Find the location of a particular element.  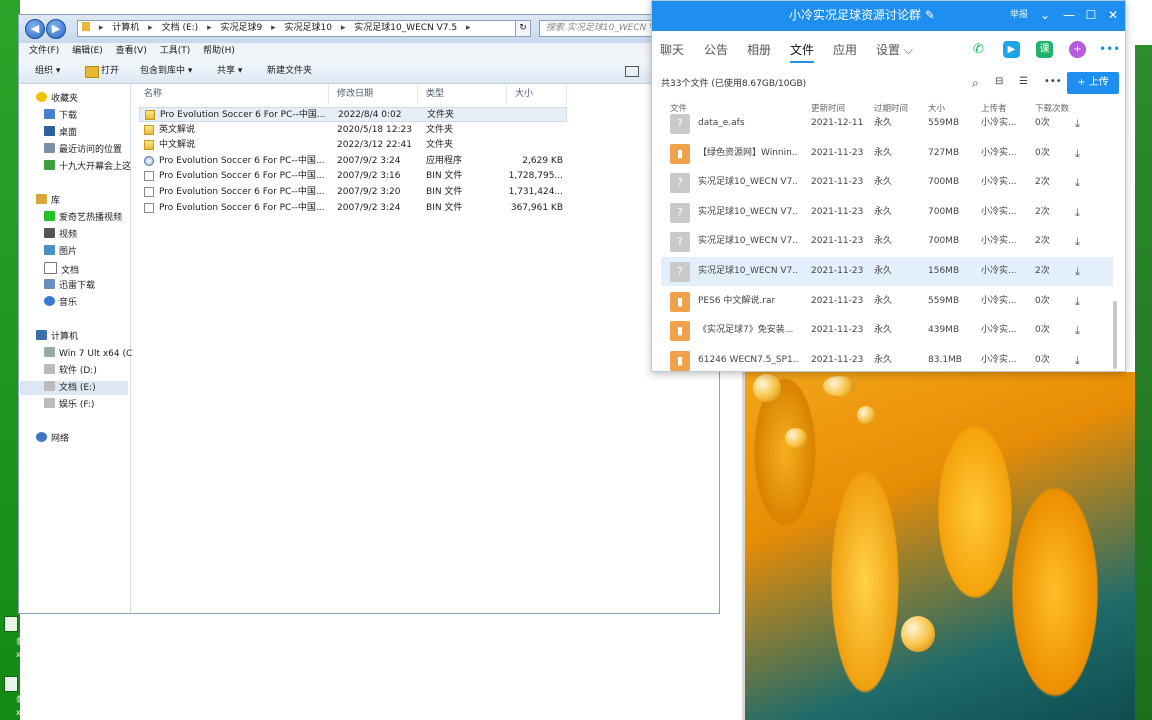

minimize-button: — is located at coordinates (1069, 15).